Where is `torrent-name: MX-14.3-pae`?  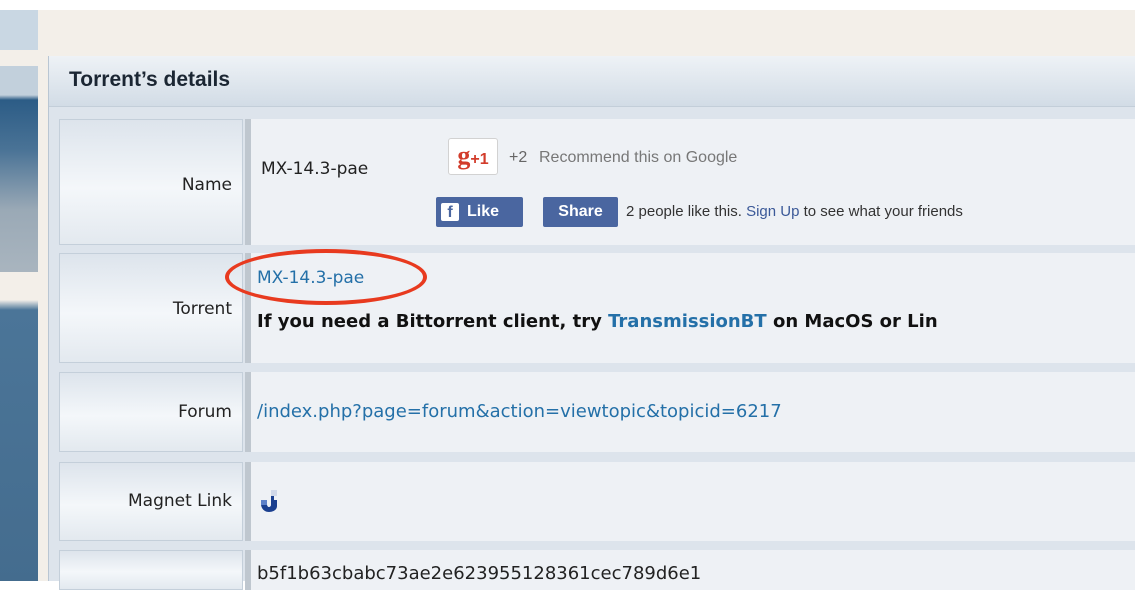
torrent-name: MX-14.3-pae is located at coordinates (315, 169).